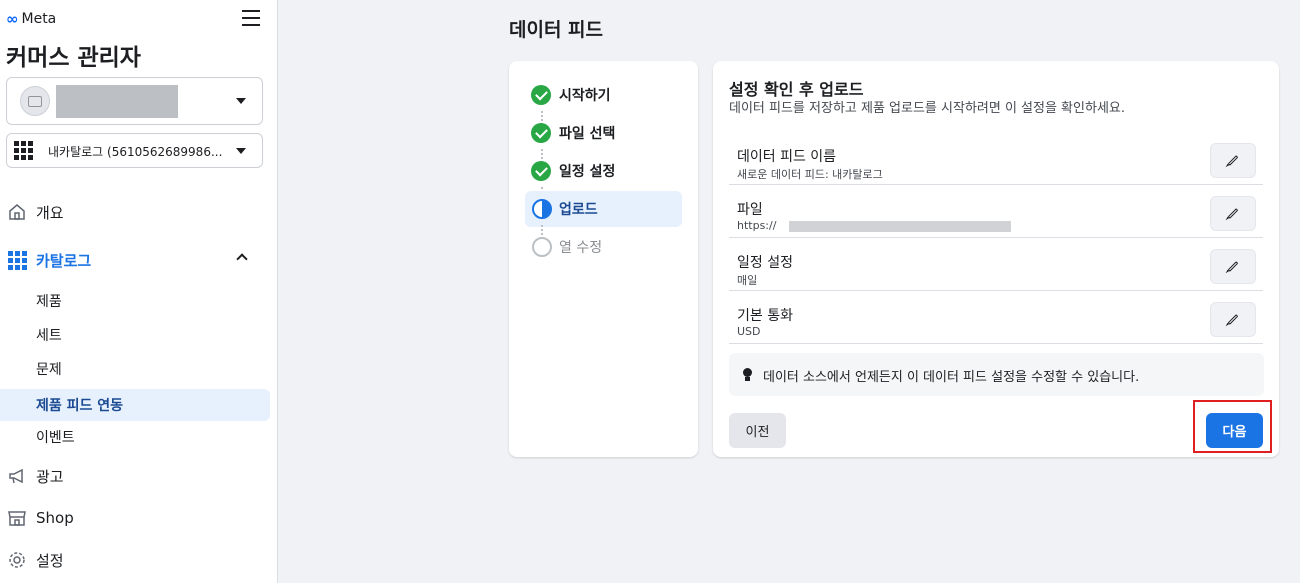  I want to click on edit-feed-name-button, so click(1233, 160).